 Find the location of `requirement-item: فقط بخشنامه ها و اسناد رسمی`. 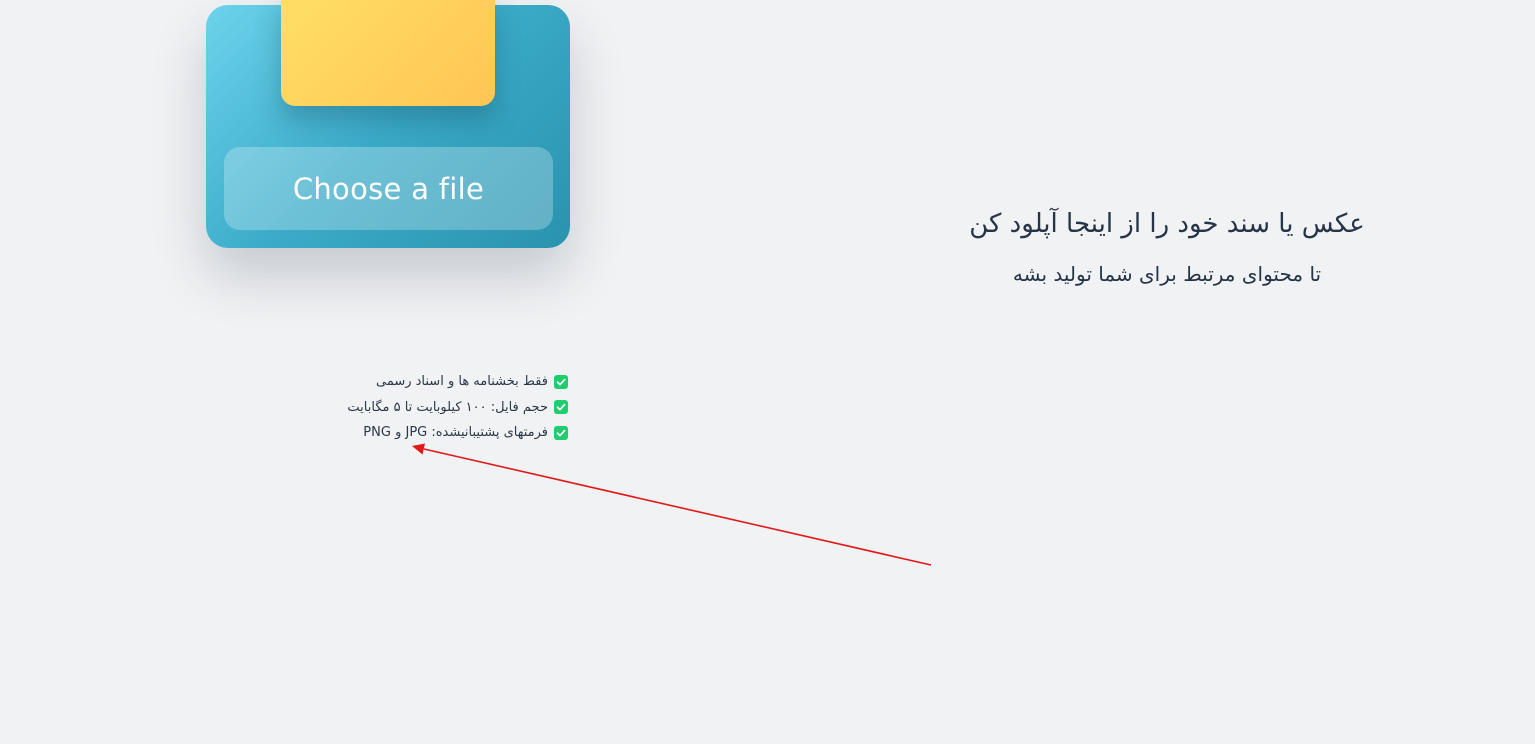

requirement-item: فقط بخشنامه ها و اسناد رسمی is located at coordinates (434, 382).